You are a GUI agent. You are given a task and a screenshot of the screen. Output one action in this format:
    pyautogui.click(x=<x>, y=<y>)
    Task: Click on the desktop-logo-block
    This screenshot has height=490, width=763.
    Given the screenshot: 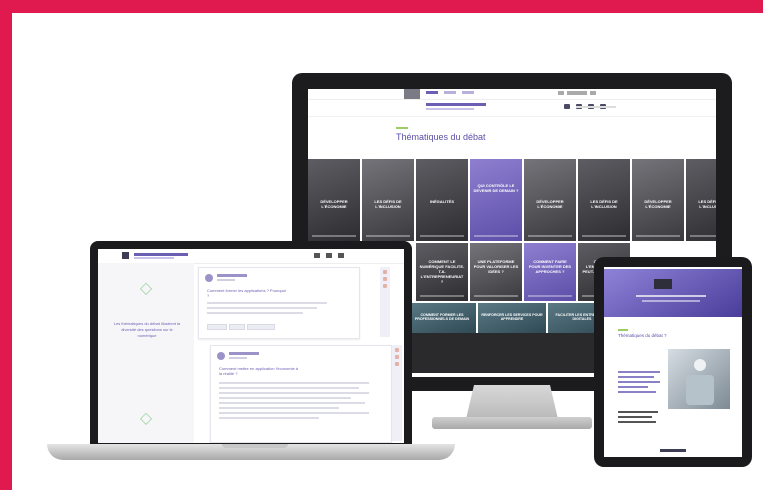 What is the action you would take?
    pyautogui.click(x=412, y=94)
    